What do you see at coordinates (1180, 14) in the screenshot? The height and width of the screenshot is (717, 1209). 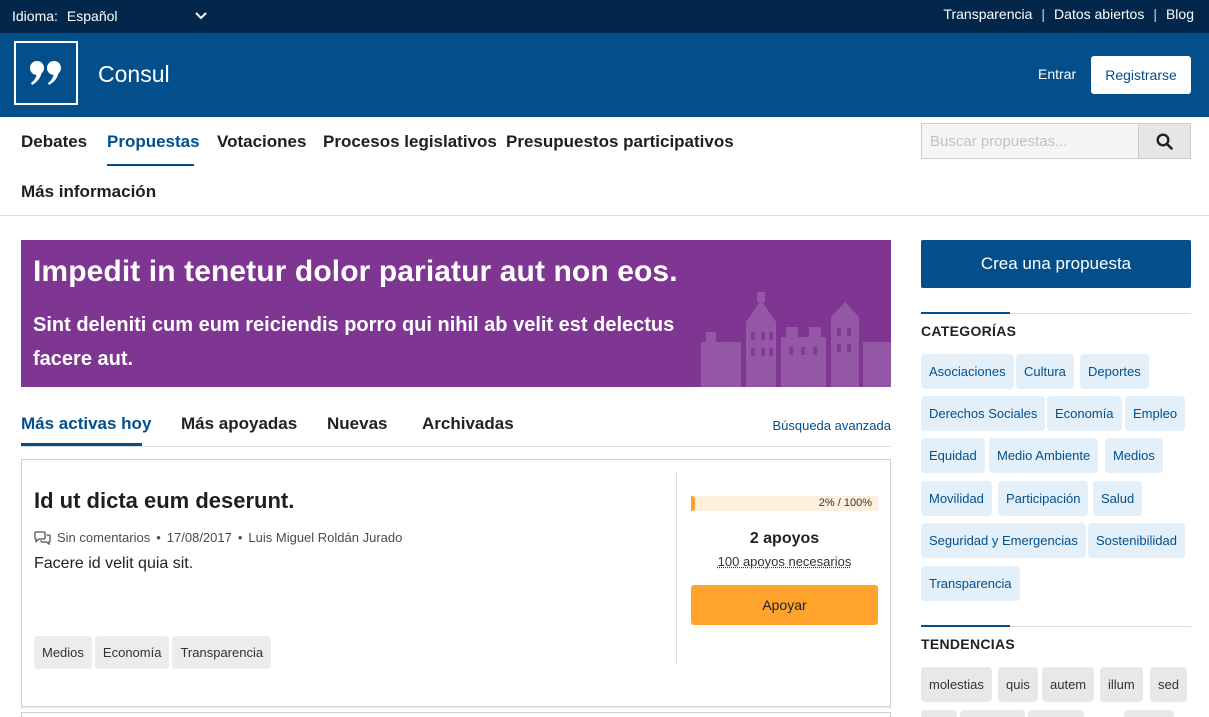 I see `link-blog: Blog` at bounding box center [1180, 14].